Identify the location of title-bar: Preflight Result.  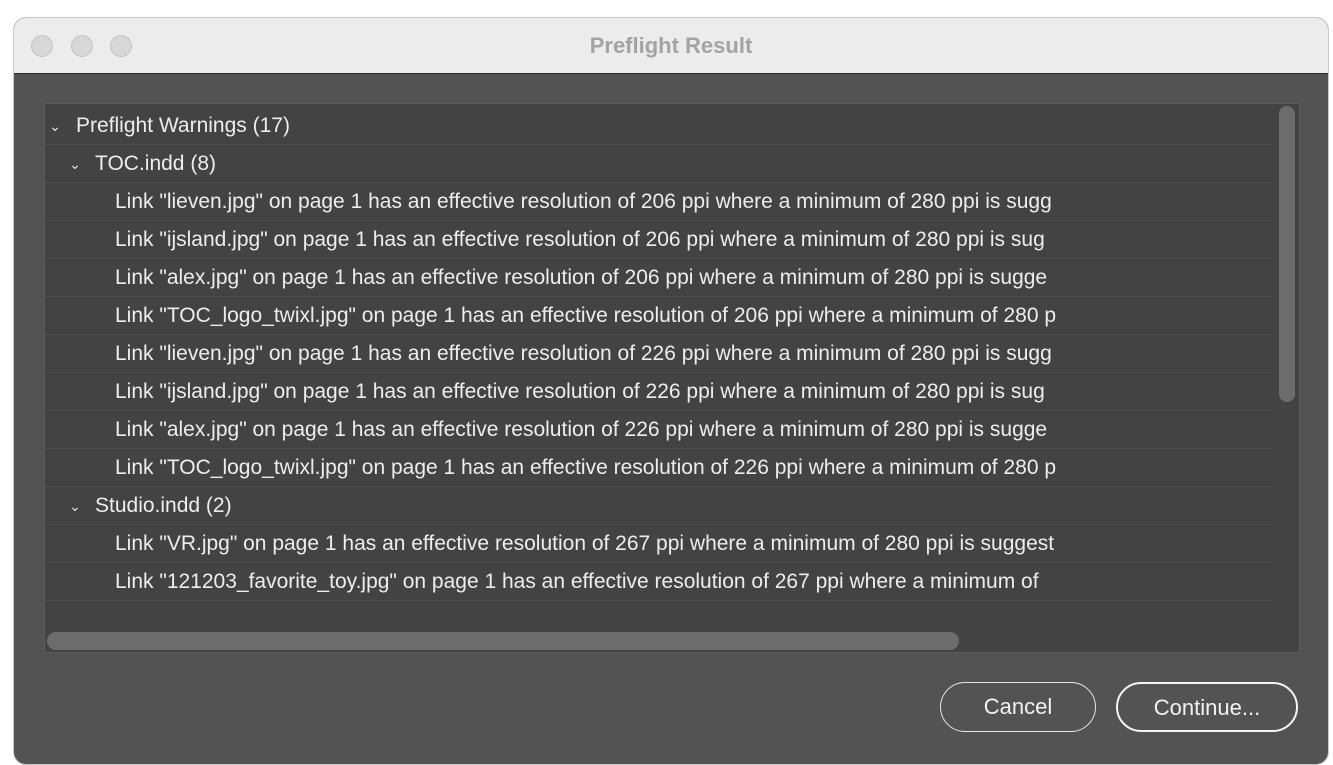
(671, 46).